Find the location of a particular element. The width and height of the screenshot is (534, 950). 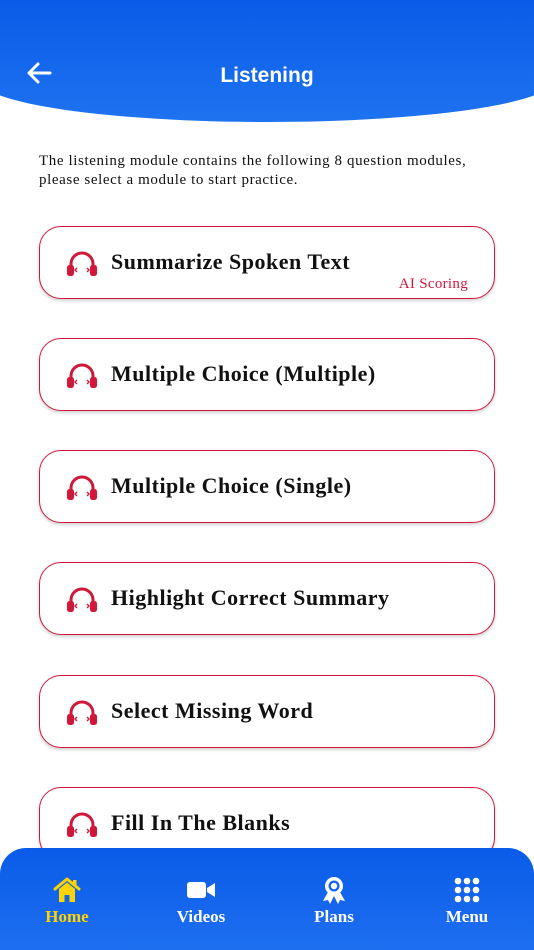

module-multiple-choice-multiple: Multiple Choice (Multiple) is located at coordinates (267, 374).